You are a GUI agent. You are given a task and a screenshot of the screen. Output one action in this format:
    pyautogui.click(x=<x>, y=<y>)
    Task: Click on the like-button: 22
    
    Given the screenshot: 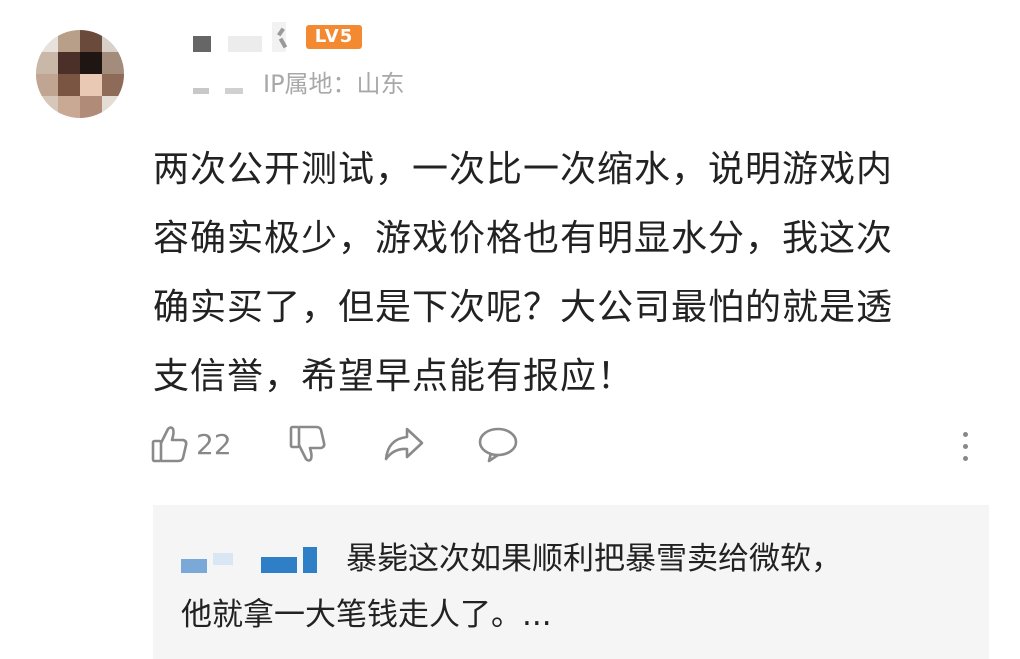 What is the action you would take?
    pyautogui.click(x=191, y=444)
    